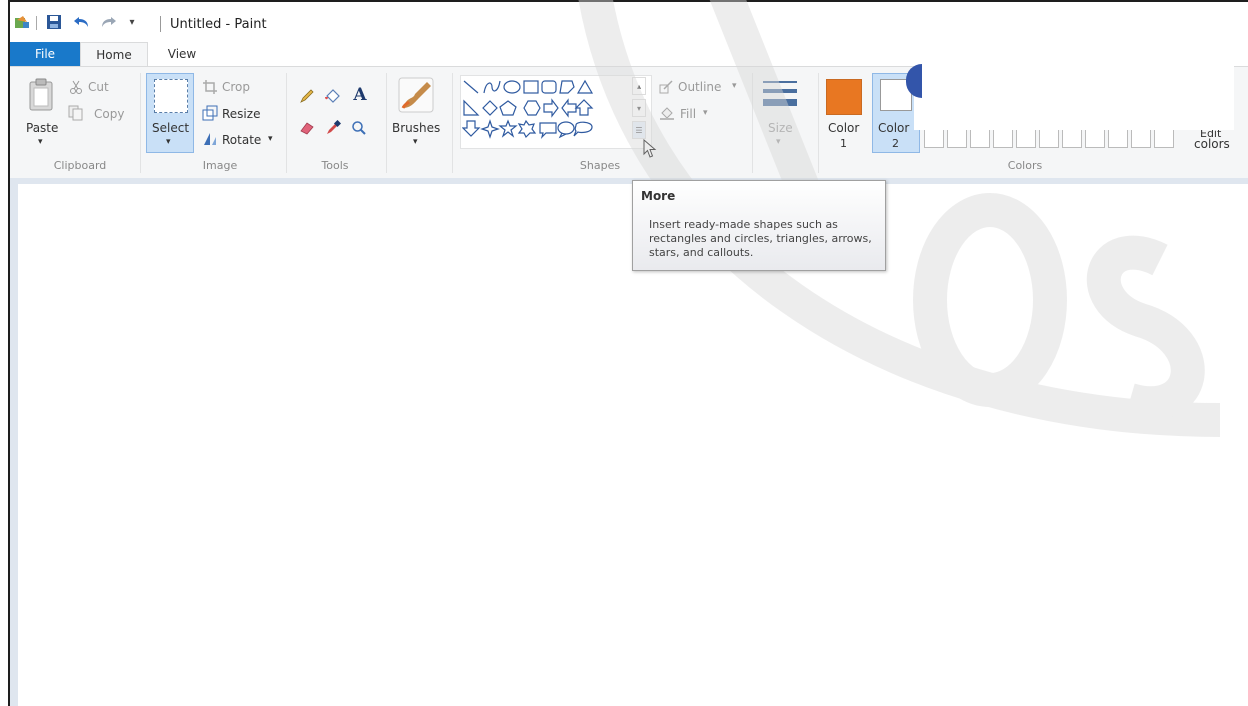 This screenshot has width=1248, height=706. What do you see at coordinates (210, 139) in the screenshot?
I see `rotate-icon` at bounding box center [210, 139].